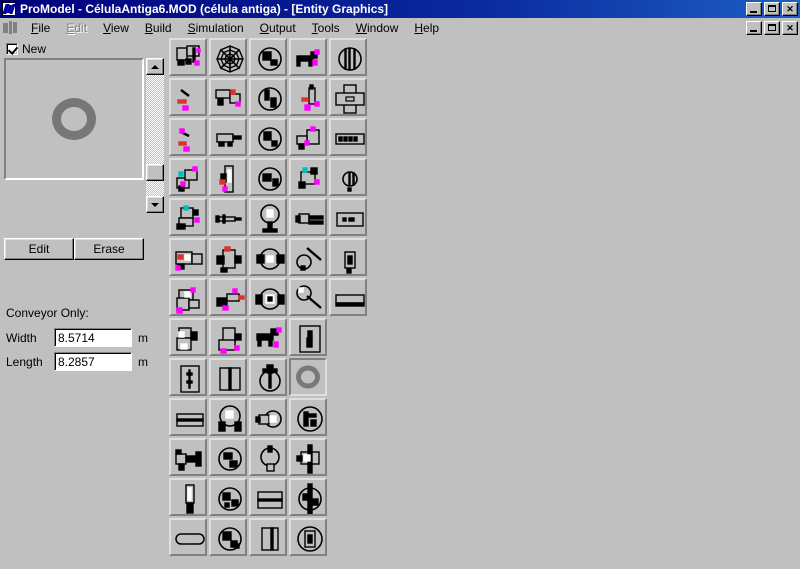  What do you see at coordinates (377, 28) in the screenshot?
I see `menu-item-window: Window` at bounding box center [377, 28].